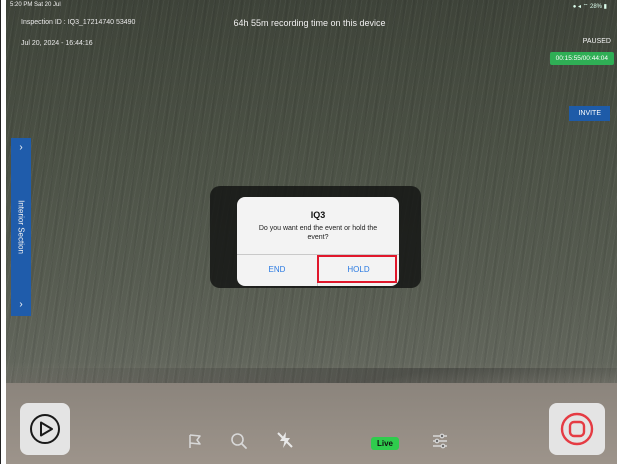  What do you see at coordinates (239, 441) in the screenshot?
I see `search-icon` at bounding box center [239, 441].